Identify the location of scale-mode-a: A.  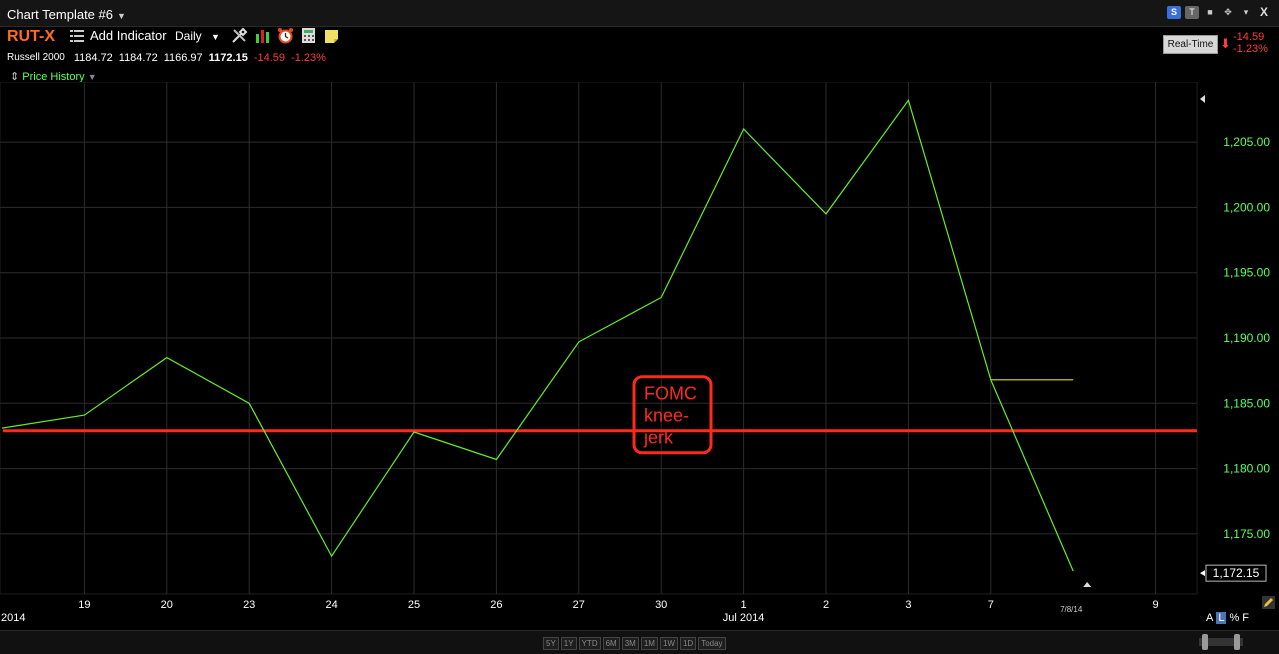
(1209, 618).